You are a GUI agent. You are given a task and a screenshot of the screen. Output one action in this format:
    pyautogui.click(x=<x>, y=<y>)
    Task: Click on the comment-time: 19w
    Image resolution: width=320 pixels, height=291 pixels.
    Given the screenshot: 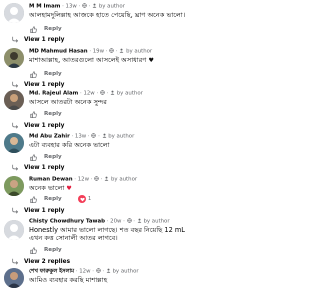 What is the action you would take?
    pyautogui.click(x=98, y=52)
    